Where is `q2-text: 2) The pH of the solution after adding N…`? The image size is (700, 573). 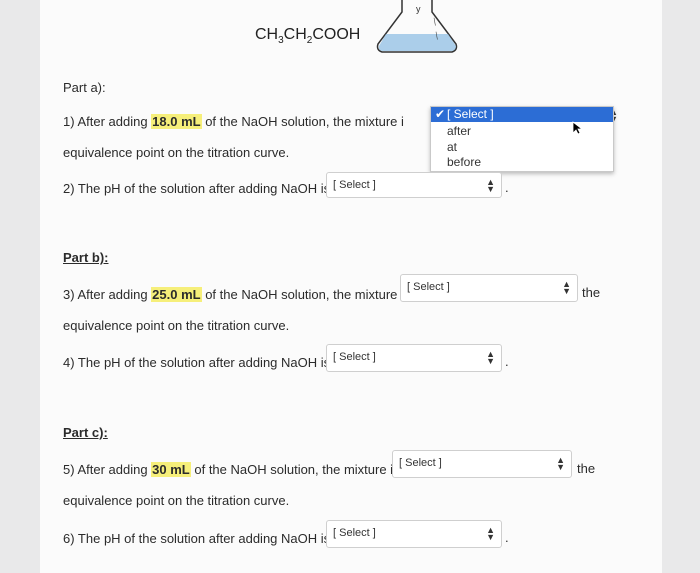 q2-text: 2) The pH of the solution after adding N… is located at coordinates (197, 188).